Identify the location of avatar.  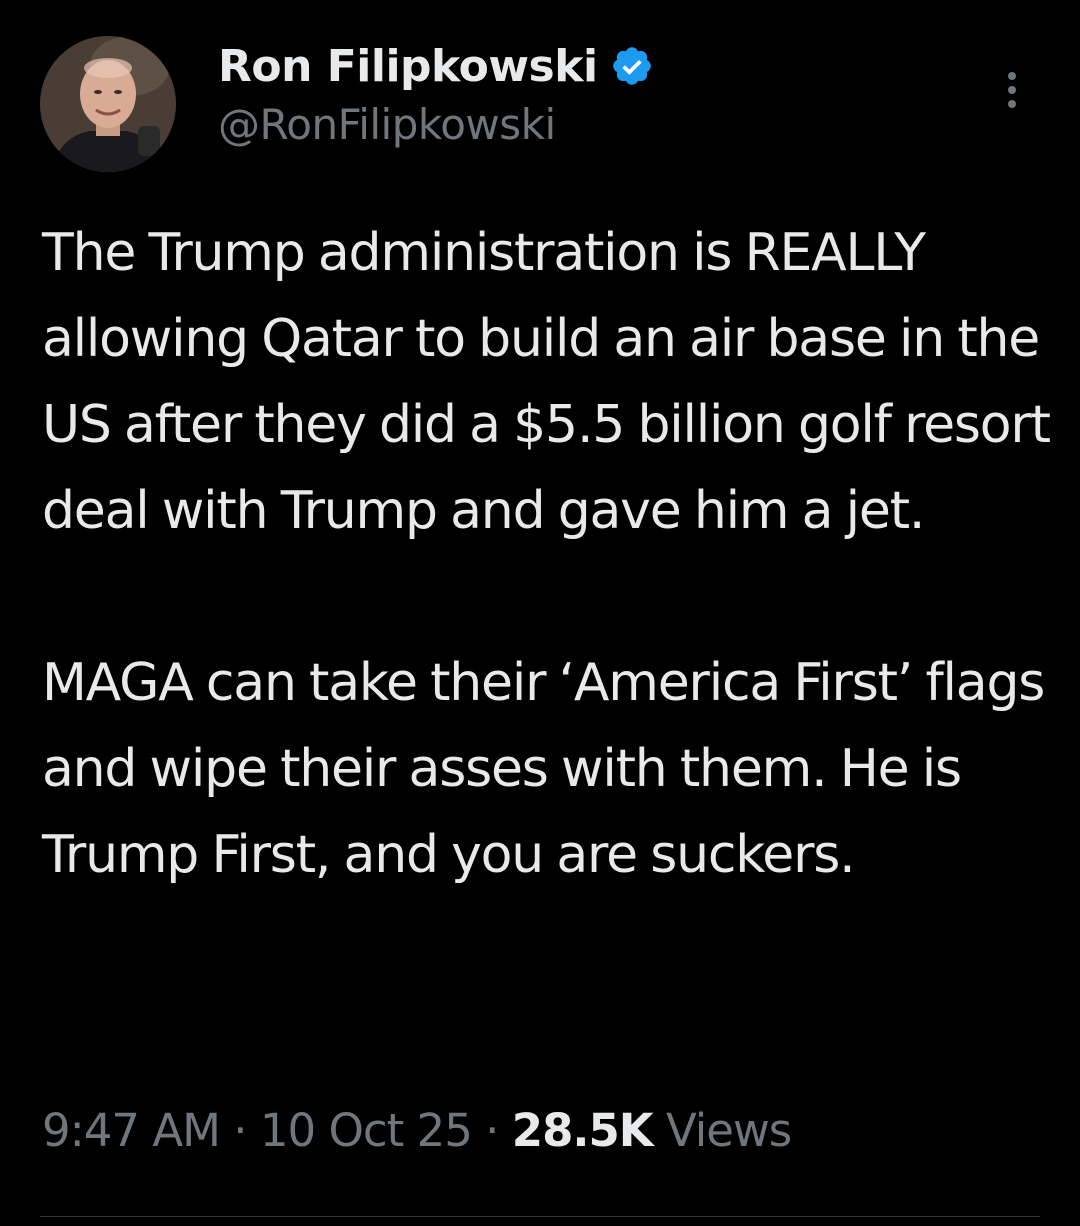
(108, 104).